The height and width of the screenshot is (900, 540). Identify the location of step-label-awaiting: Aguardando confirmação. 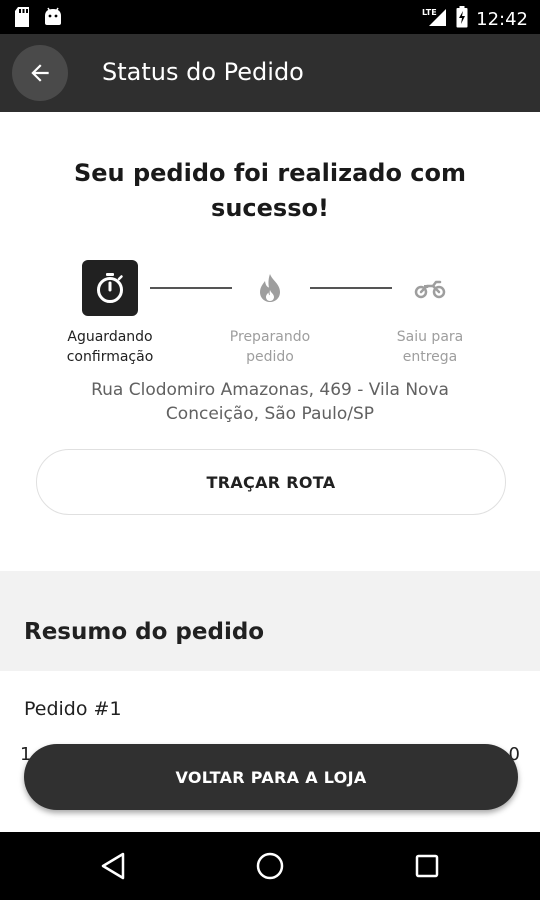
(110, 347).